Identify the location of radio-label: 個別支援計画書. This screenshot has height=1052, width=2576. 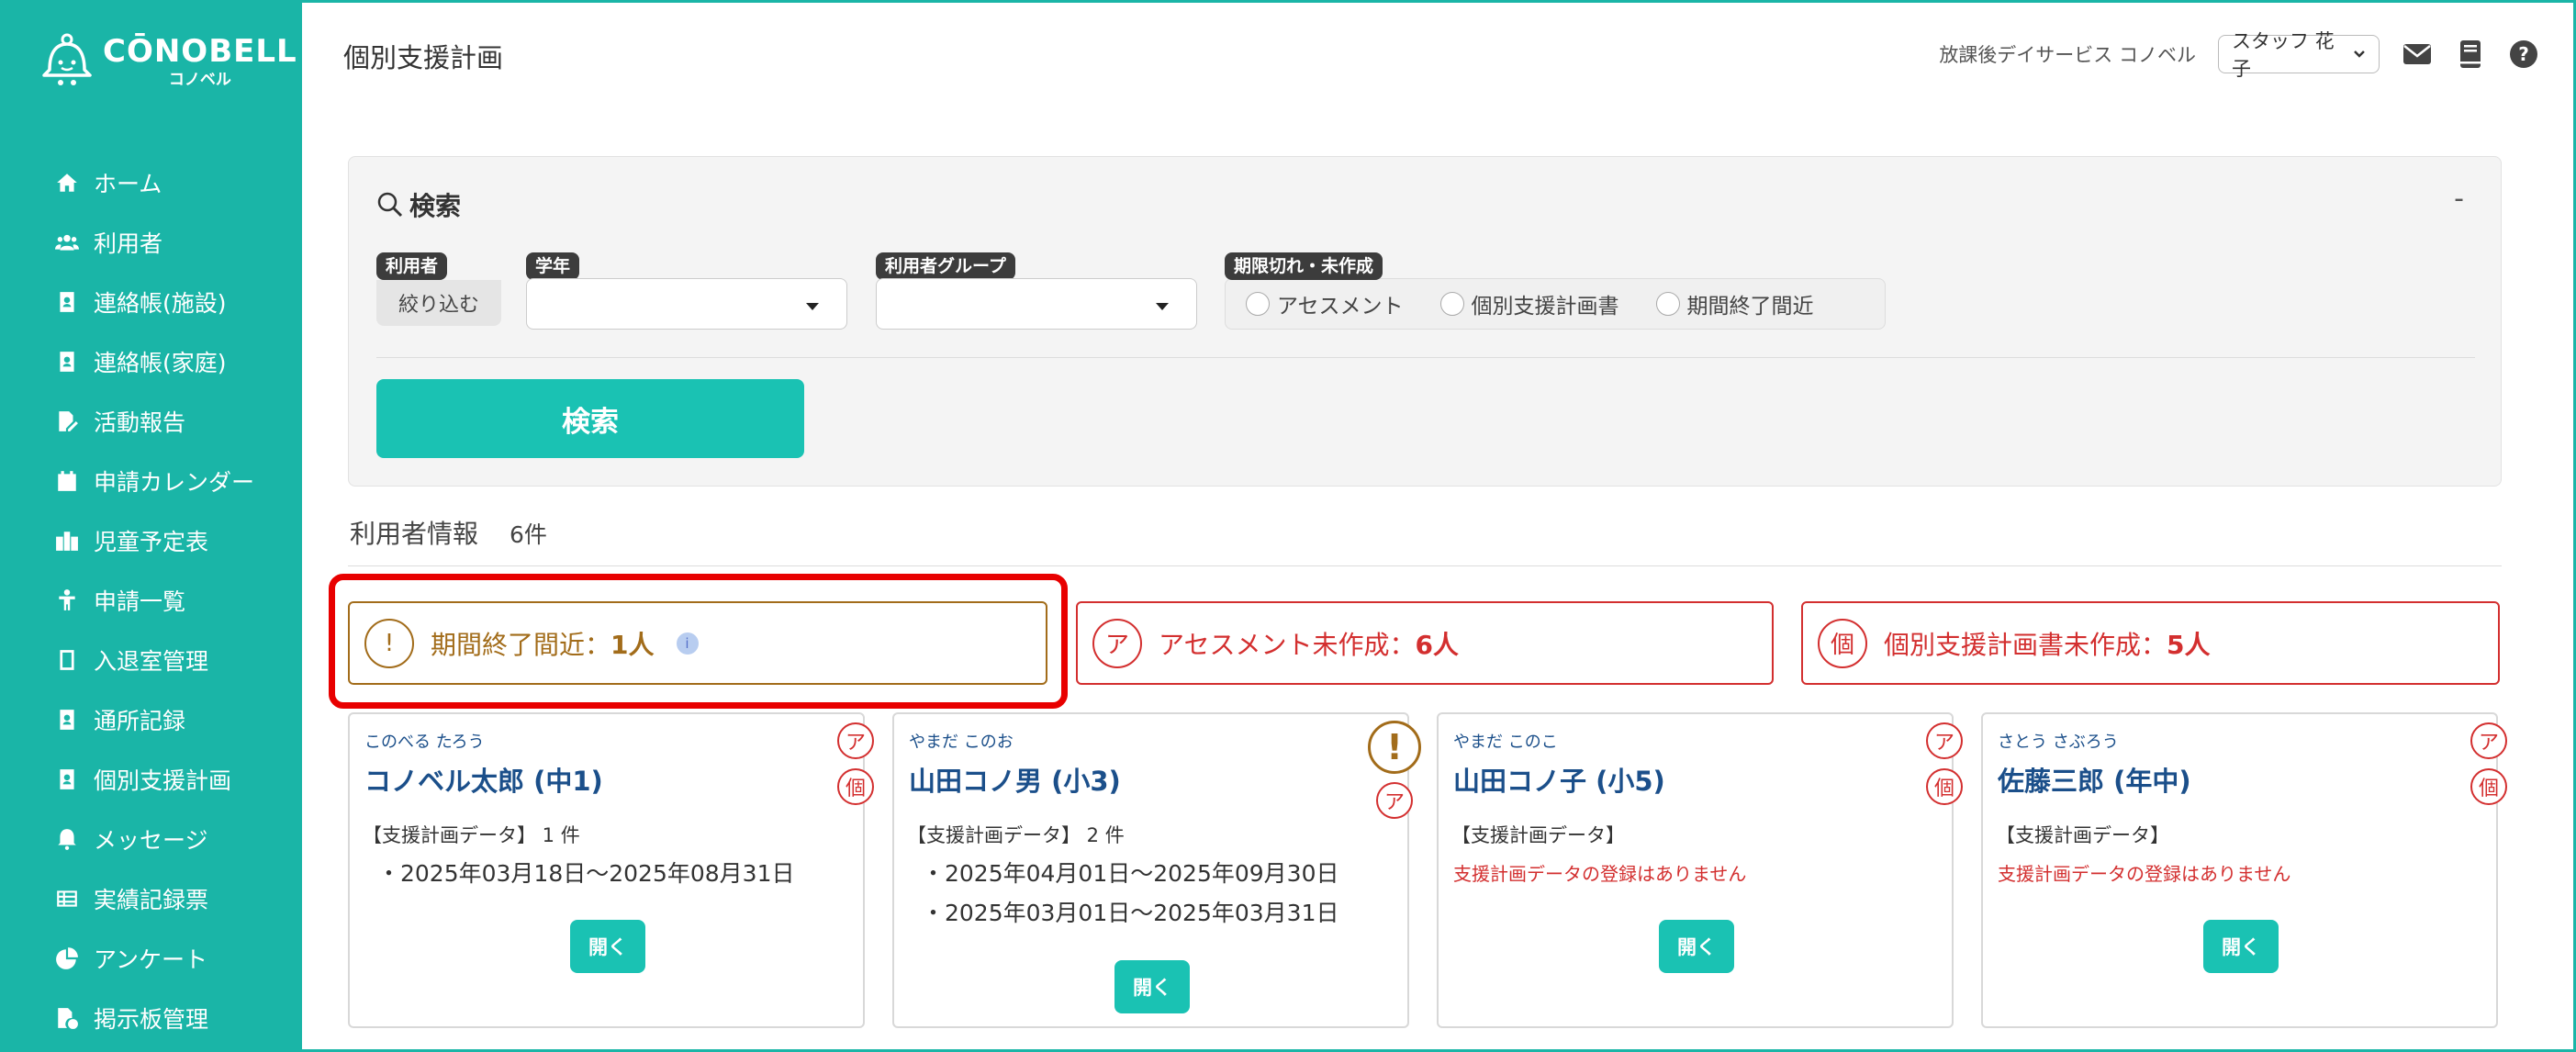
(1545, 307).